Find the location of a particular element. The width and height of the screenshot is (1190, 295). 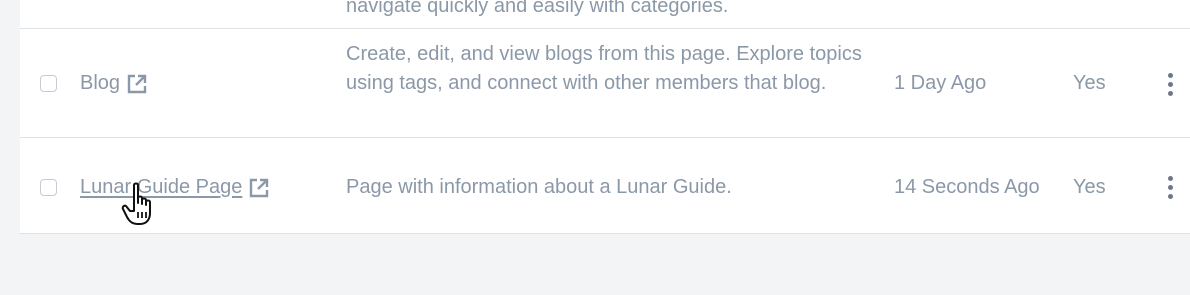

row-modified-date: 1 Day Ago is located at coordinates (940, 83).